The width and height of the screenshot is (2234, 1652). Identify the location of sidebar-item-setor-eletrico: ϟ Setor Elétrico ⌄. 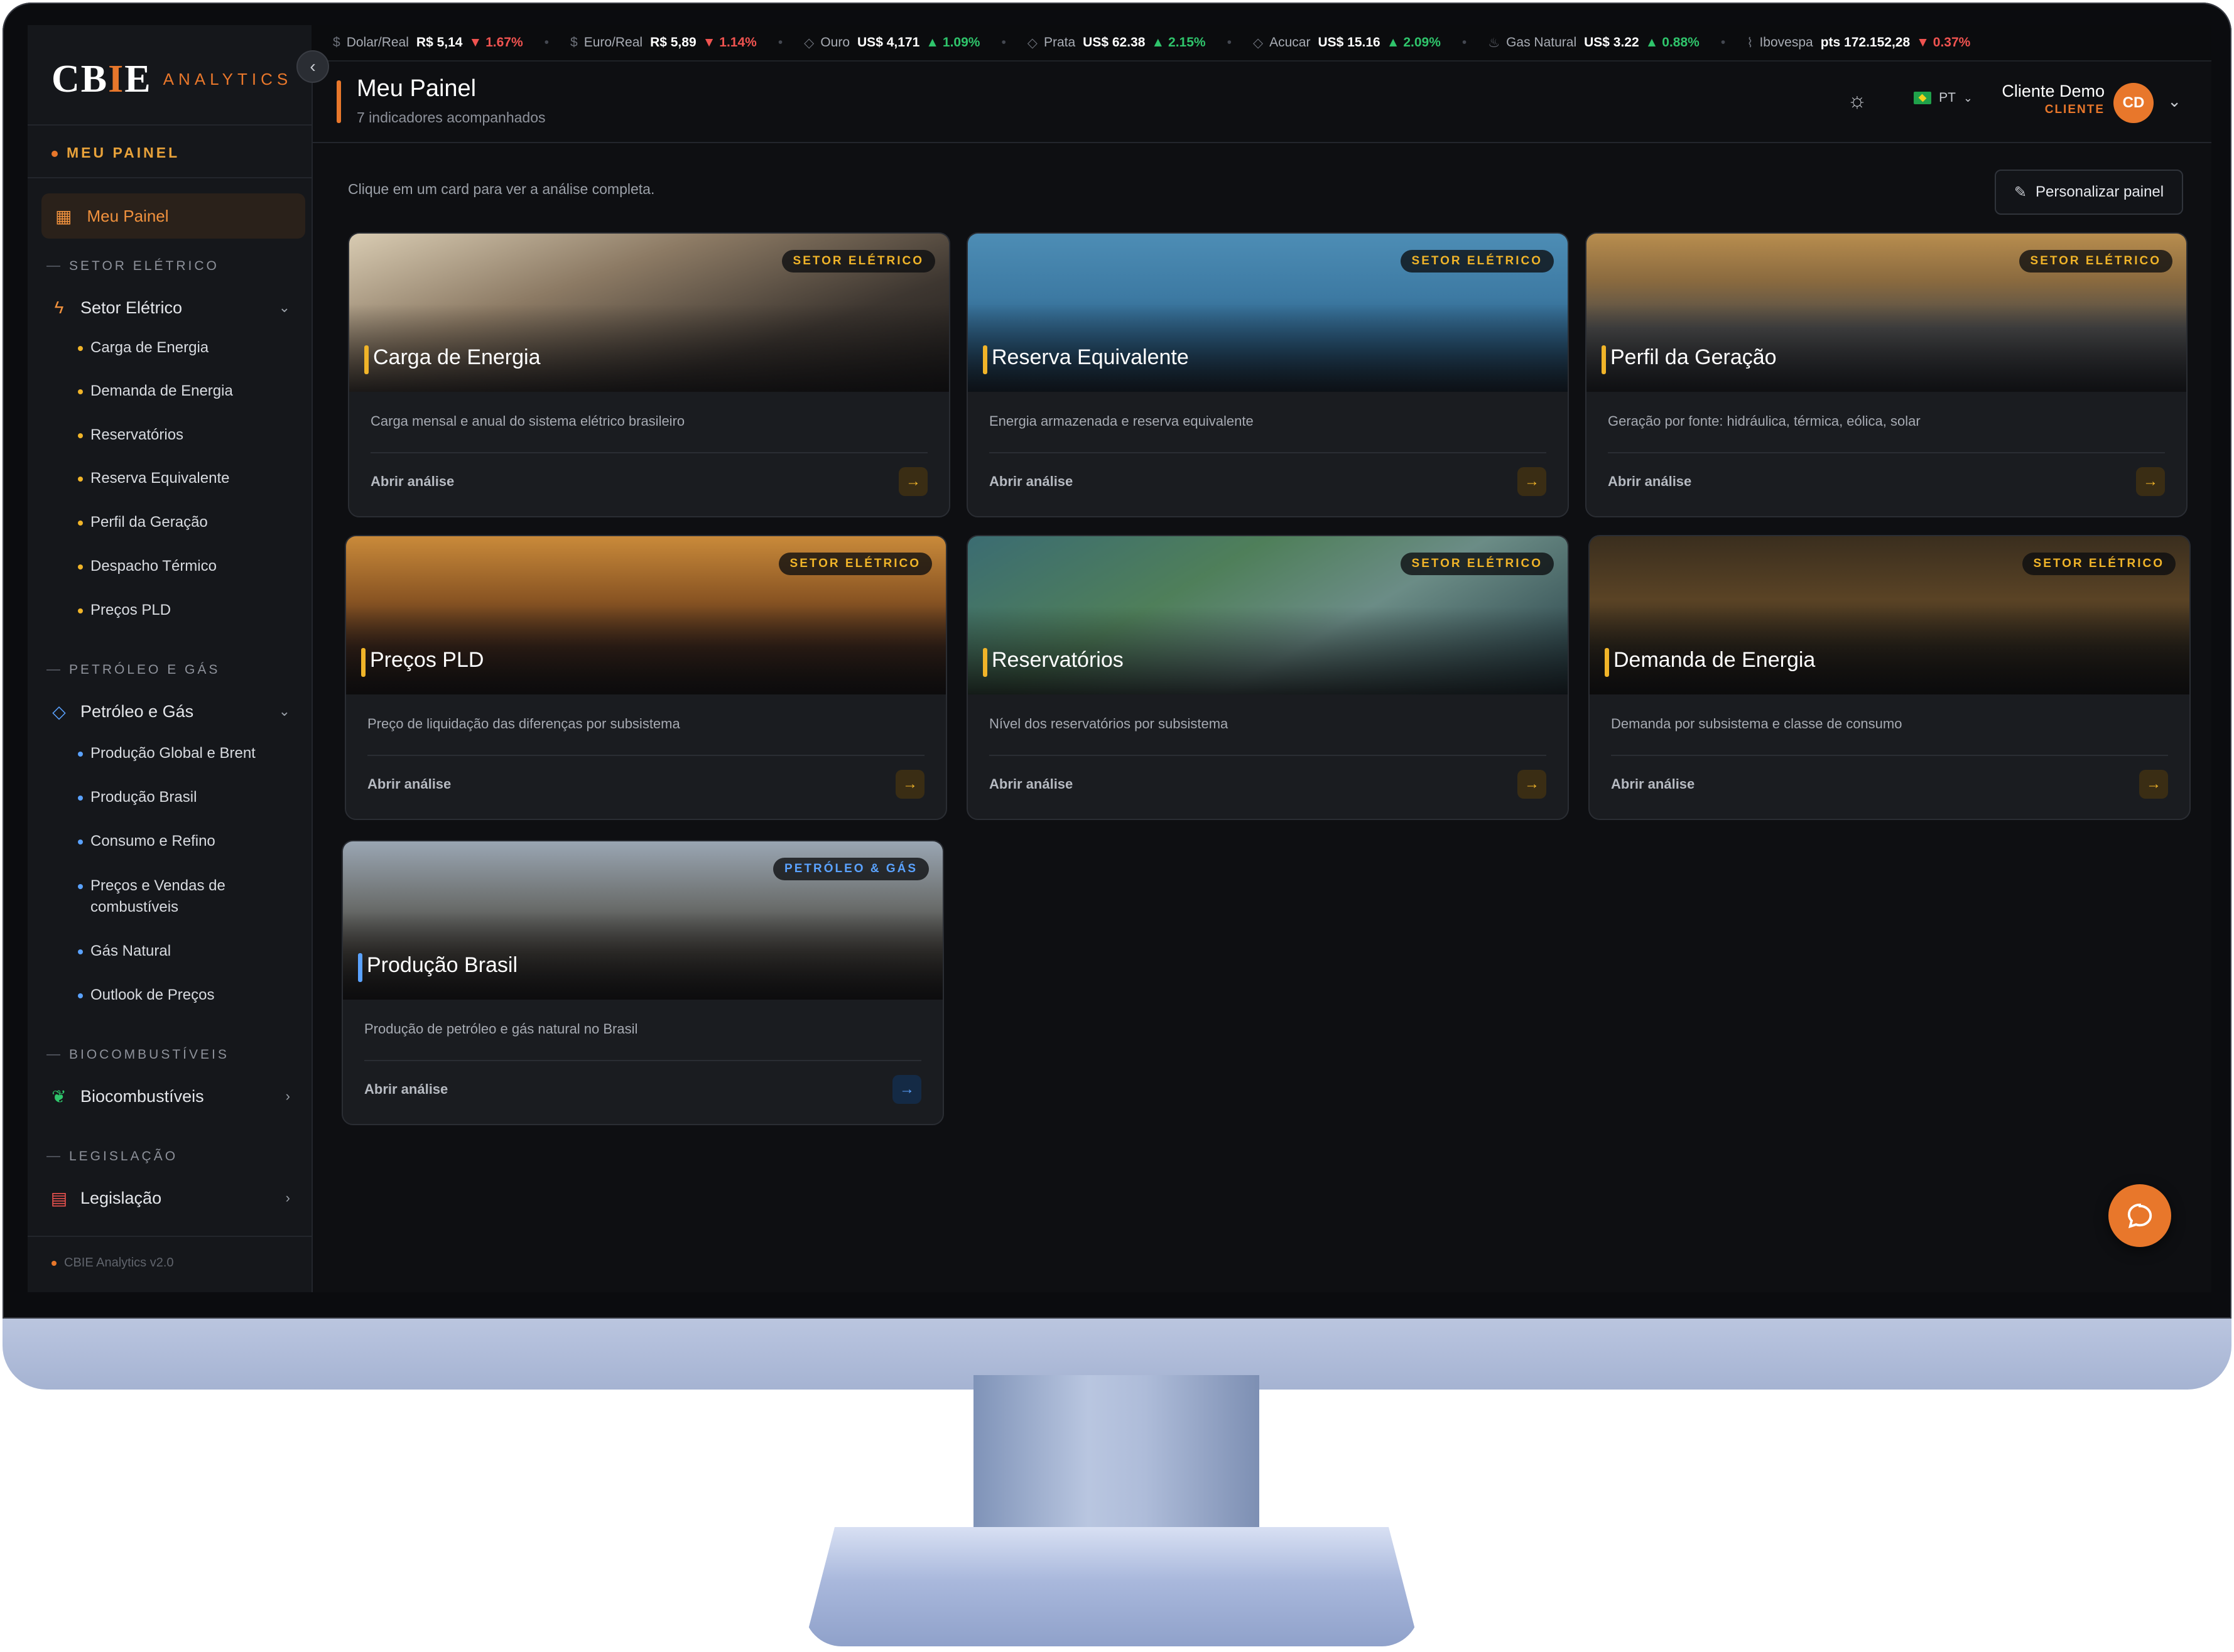
(172, 307).